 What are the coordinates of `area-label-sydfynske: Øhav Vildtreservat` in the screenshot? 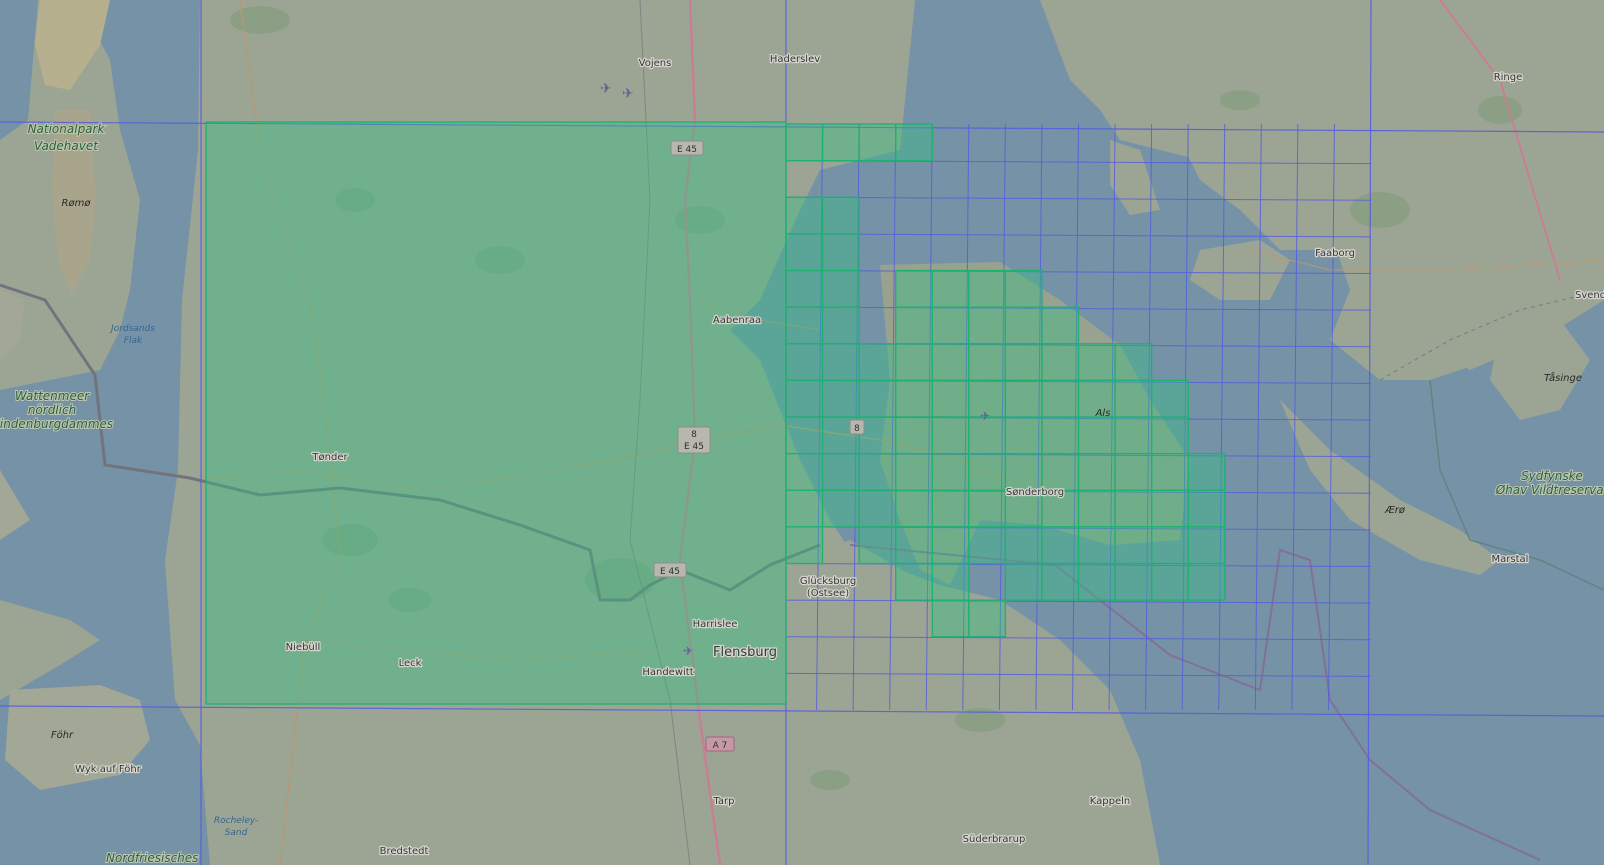 It's located at (1549, 490).